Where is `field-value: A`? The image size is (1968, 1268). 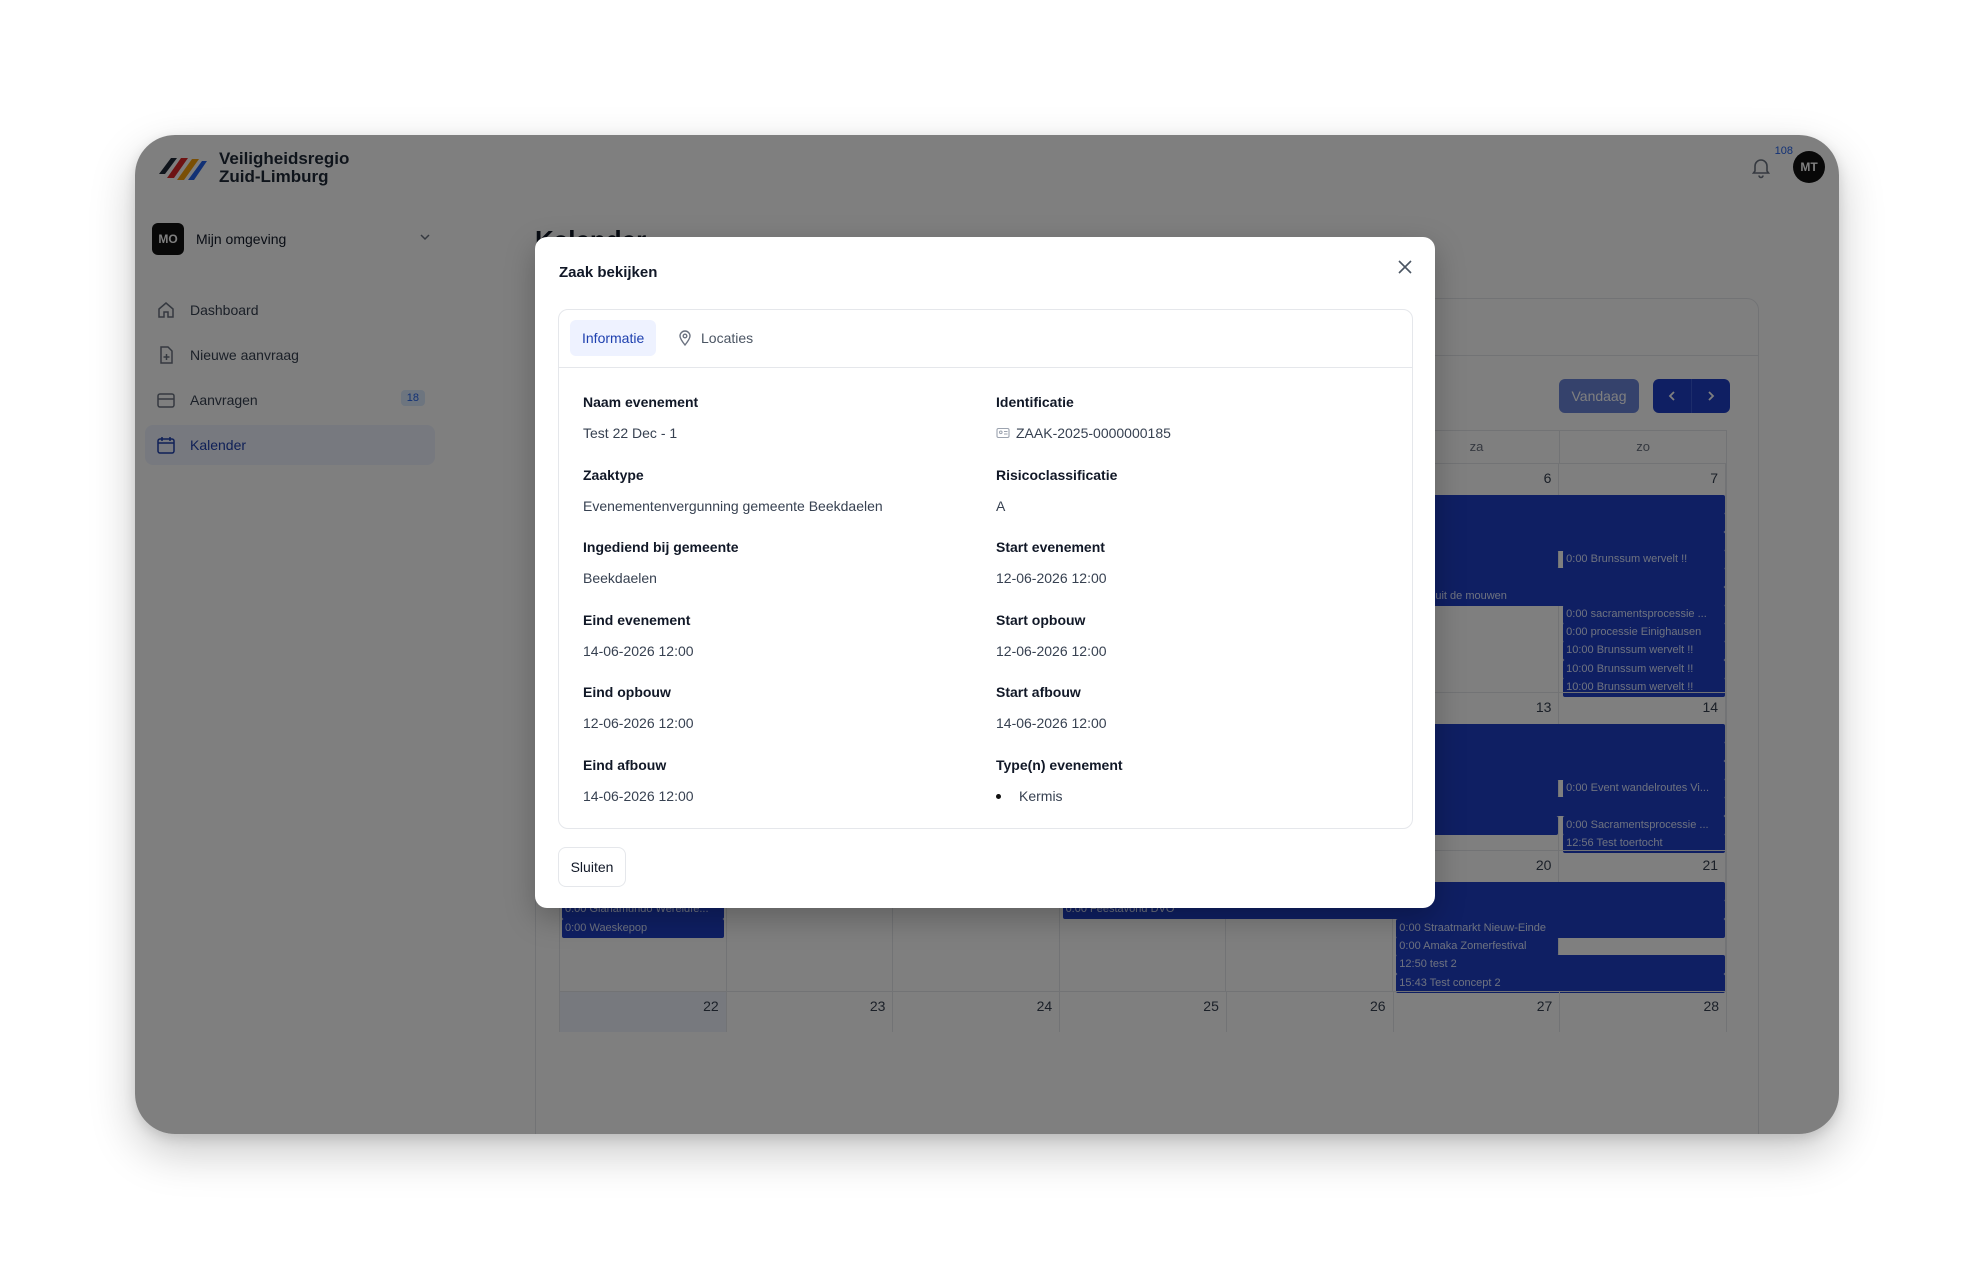 field-value: A is located at coordinates (1001, 505).